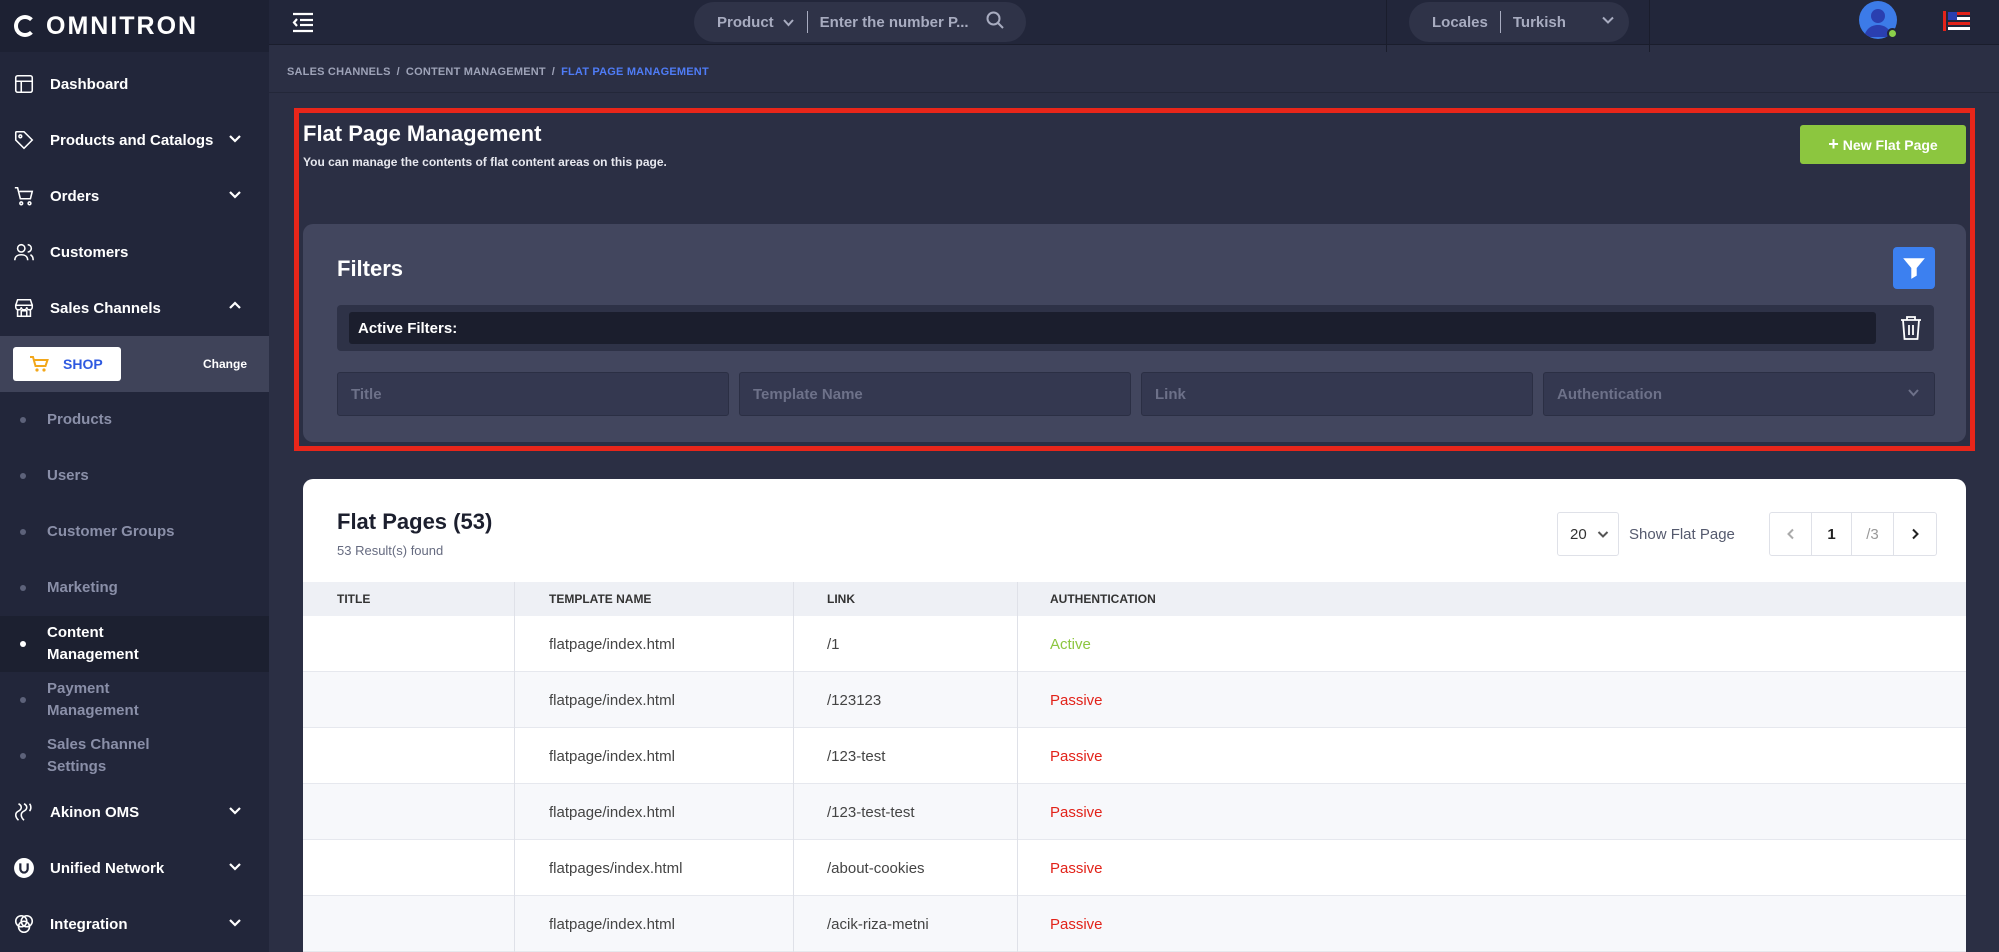  Describe the element at coordinates (1890, 144) in the screenshot. I see `new-flat-page-label: New Flat Page` at that location.